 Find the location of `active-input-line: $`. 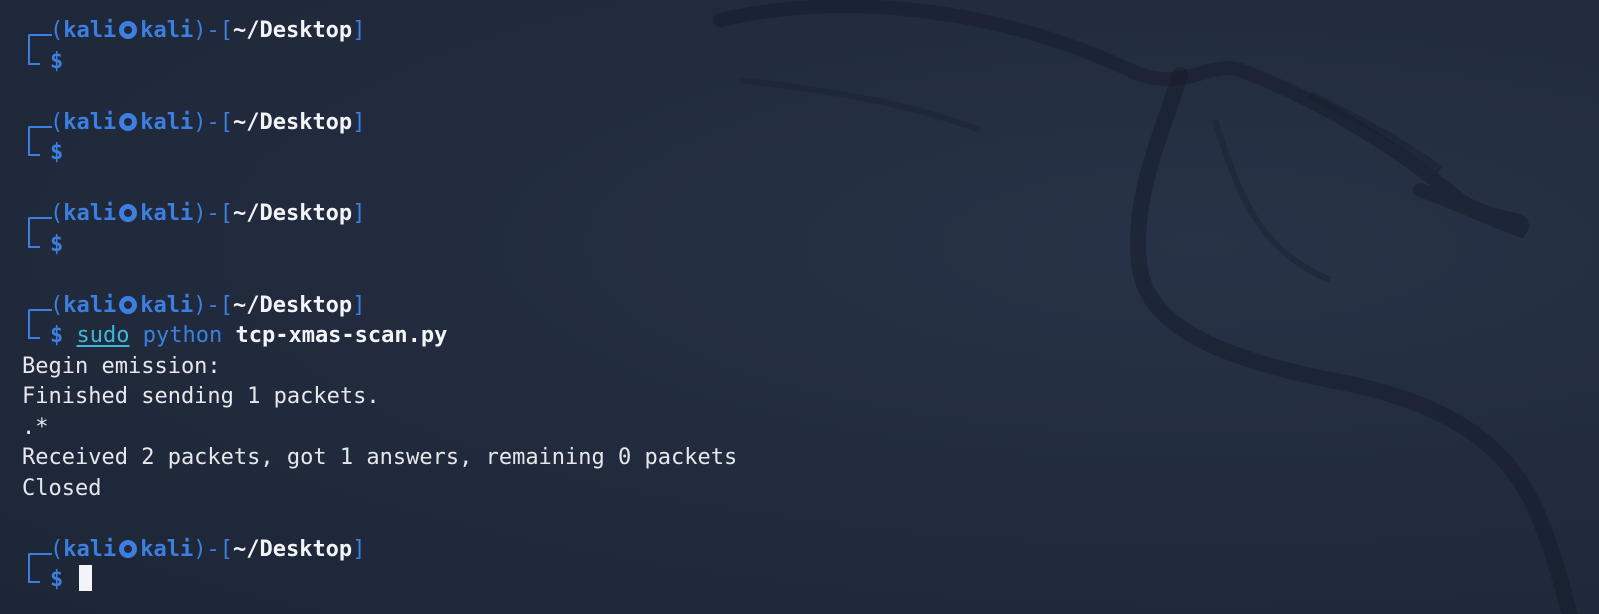

active-input-line: $ is located at coordinates (810, 580).